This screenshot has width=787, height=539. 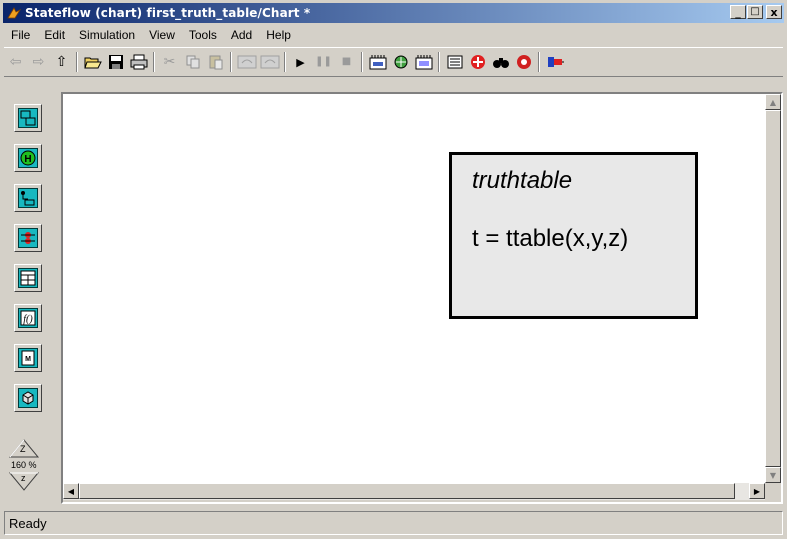 I want to click on menu-view: View, so click(x=162, y=35).